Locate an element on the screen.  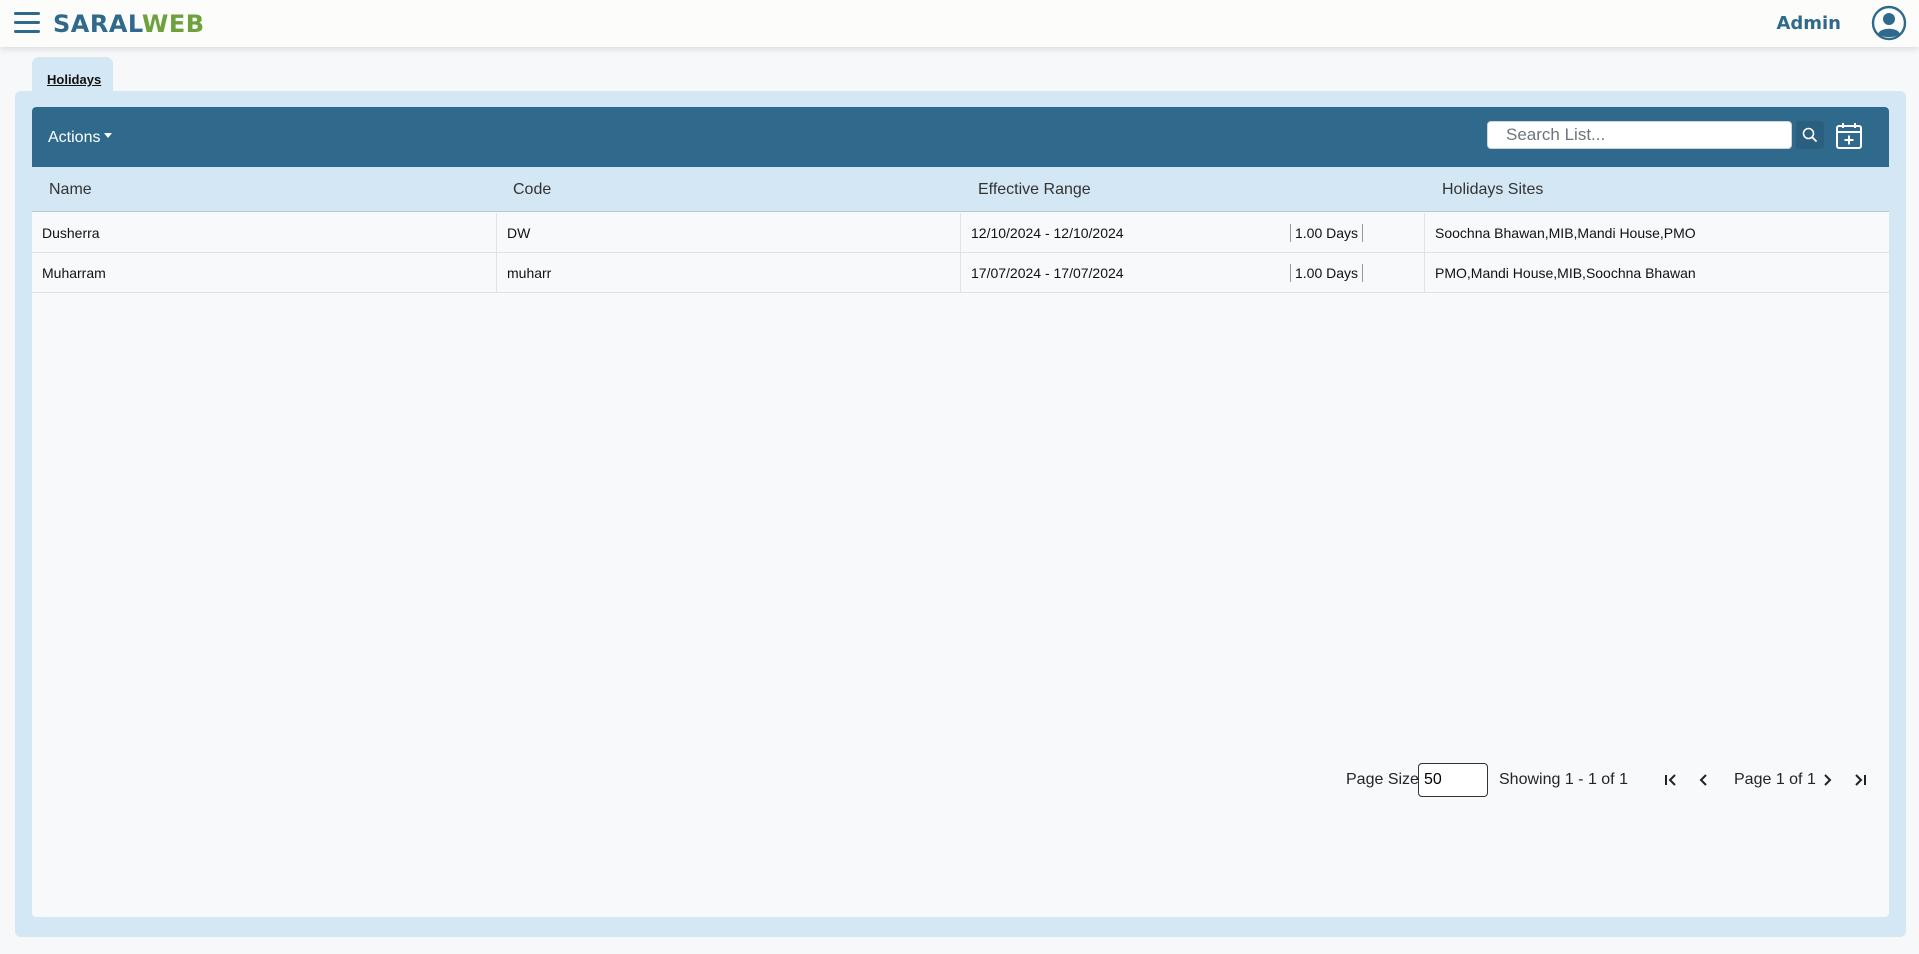
search-icon is located at coordinates (1809, 134).